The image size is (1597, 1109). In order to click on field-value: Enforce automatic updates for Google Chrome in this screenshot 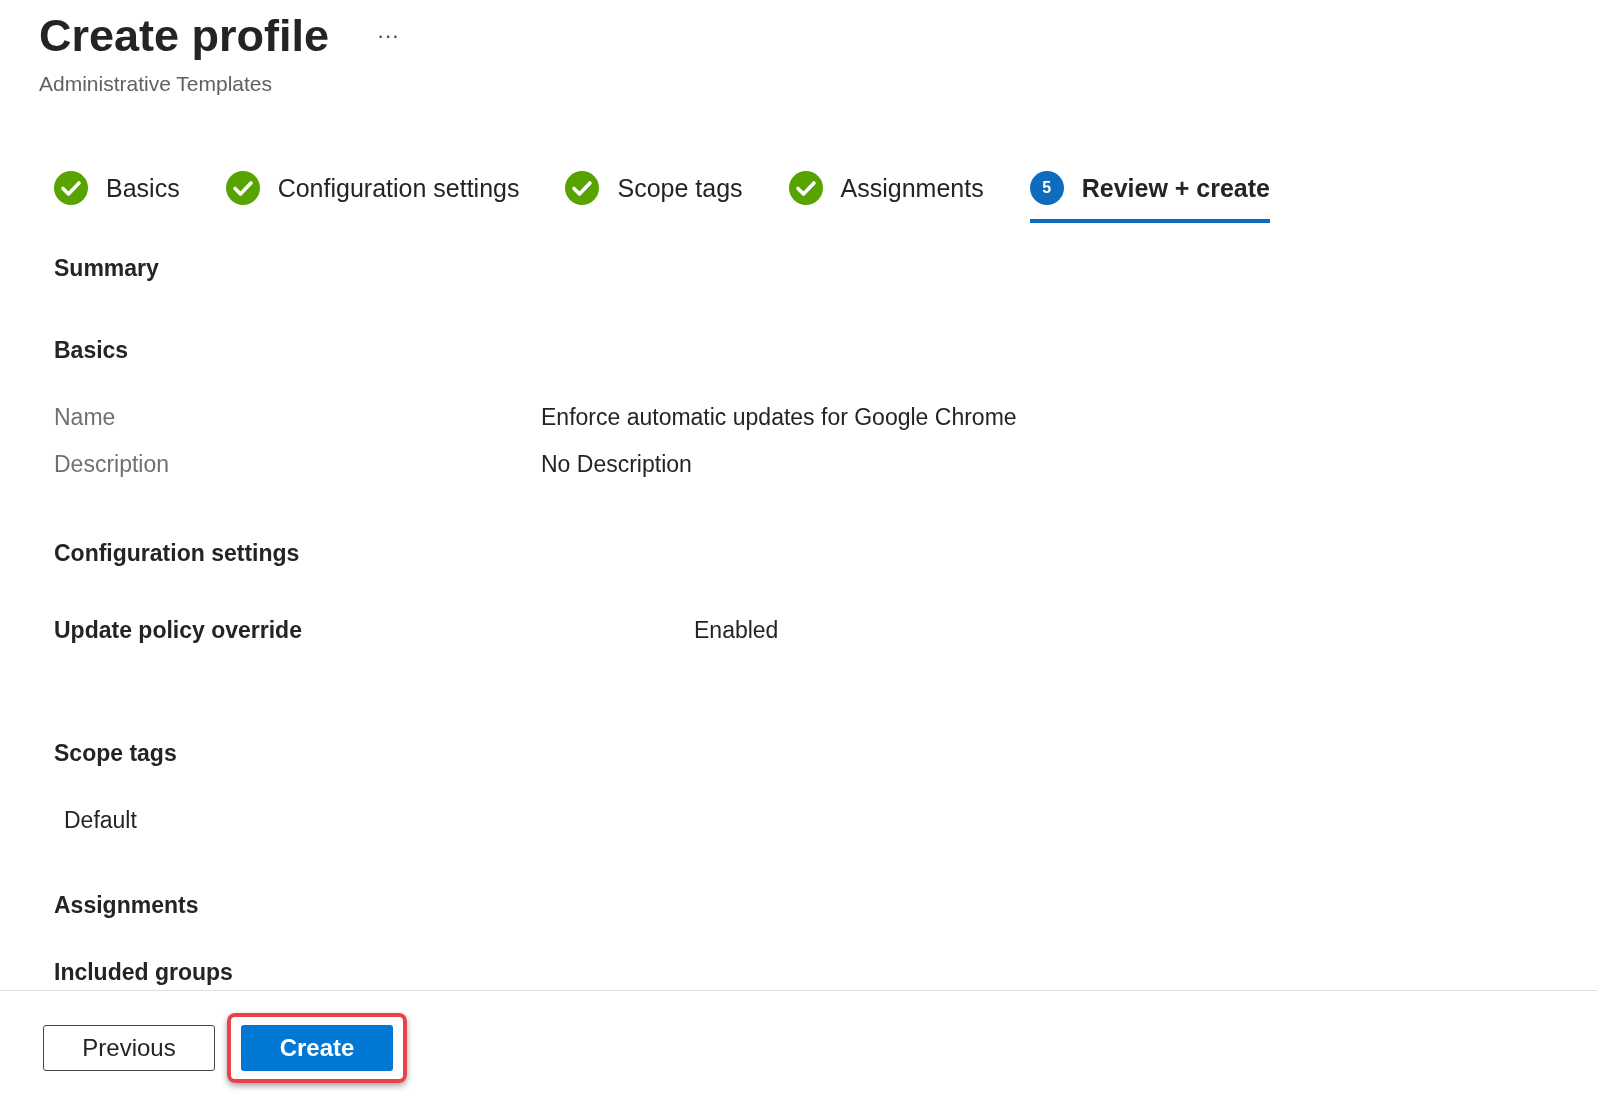, I will do `click(779, 417)`.